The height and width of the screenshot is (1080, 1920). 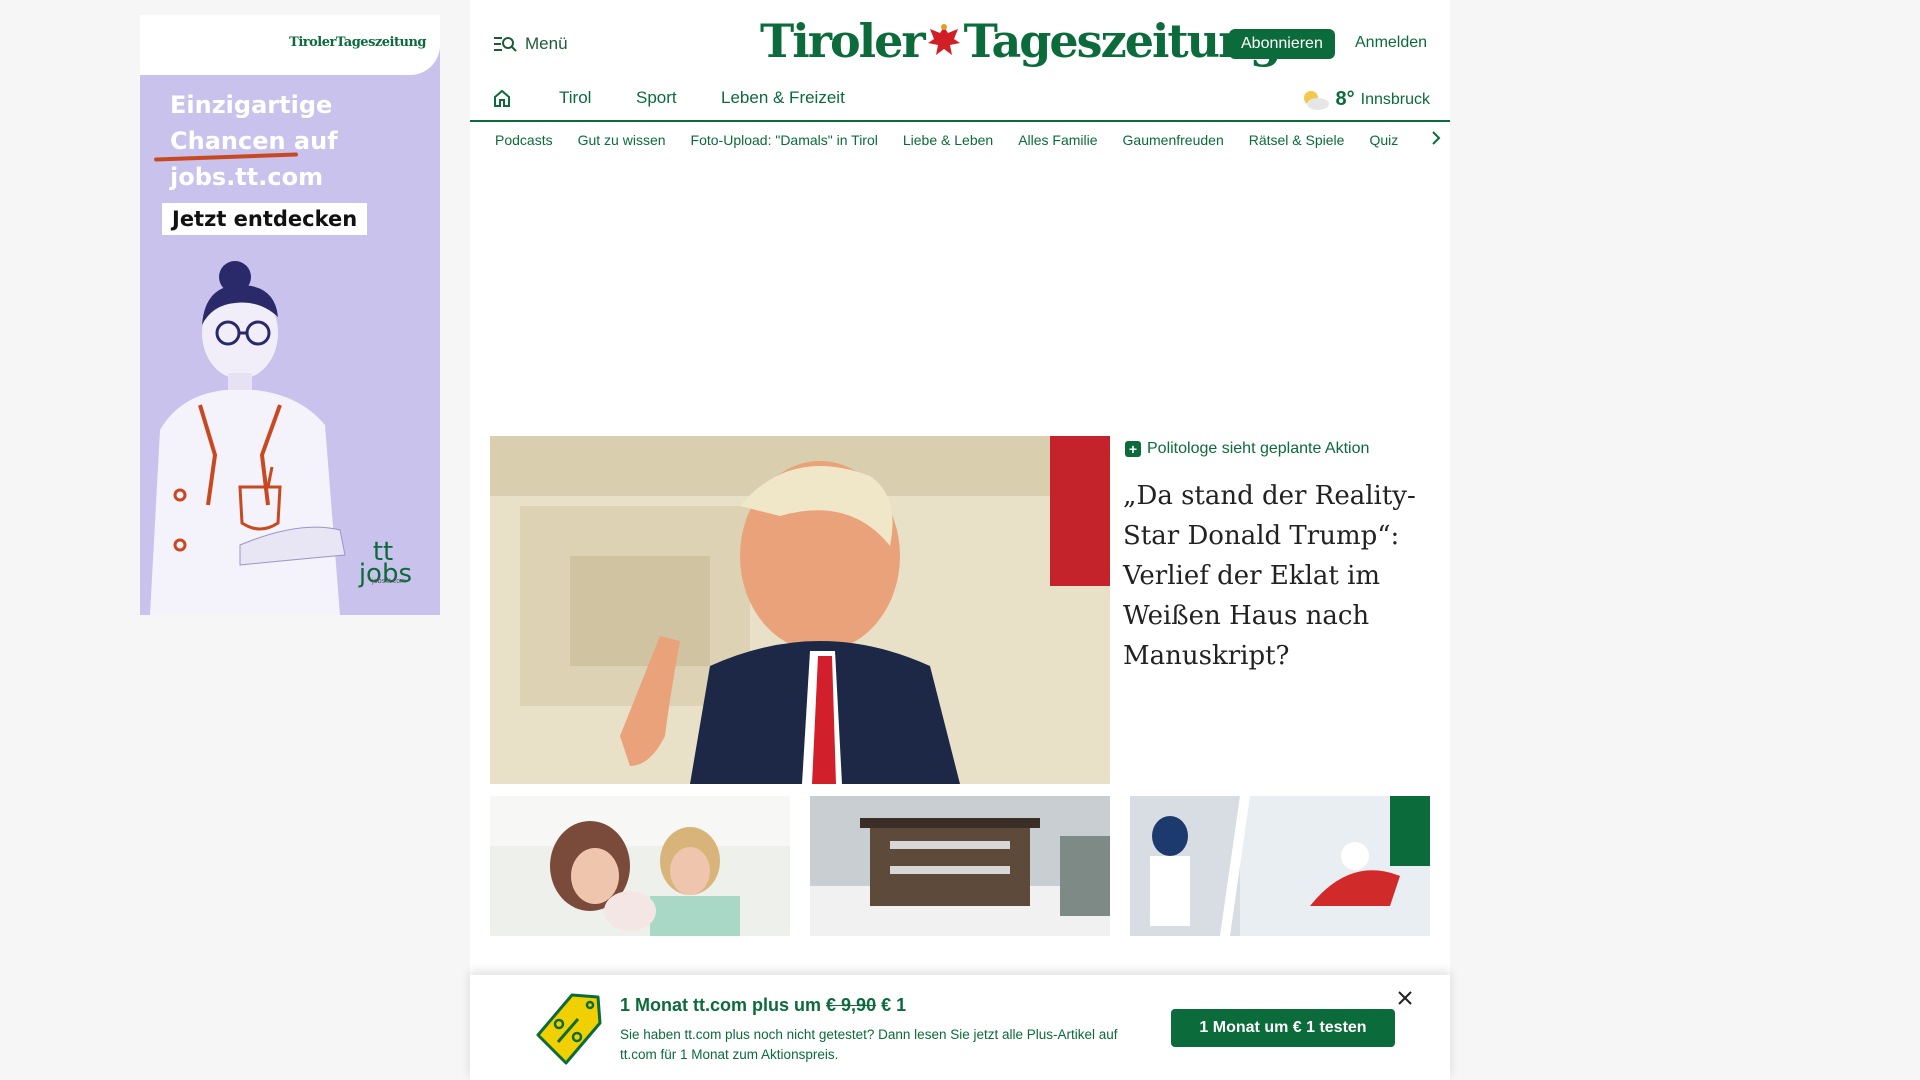 What do you see at coordinates (656, 98) in the screenshot?
I see `nav-item-sport: Sport` at bounding box center [656, 98].